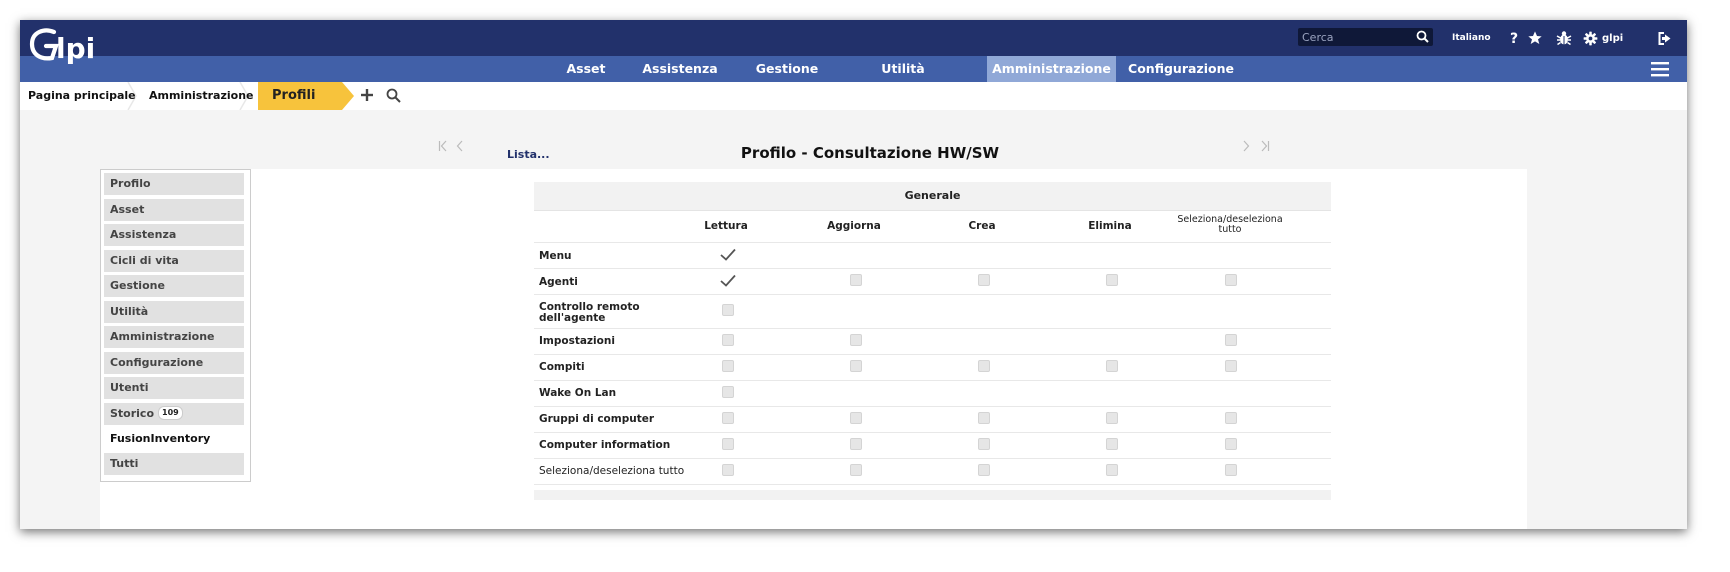 The image size is (1730, 572). What do you see at coordinates (1181, 69) in the screenshot?
I see `nav-configurazione: Configurazione` at bounding box center [1181, 69].